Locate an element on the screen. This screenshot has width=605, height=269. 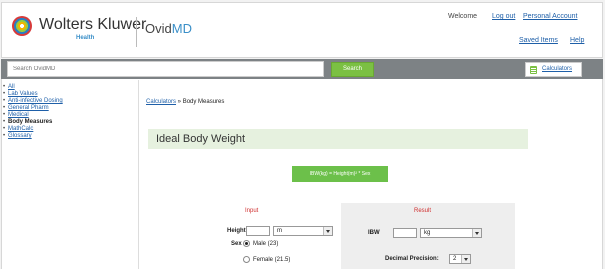
calculators-link: Calculators is located at coordinates (553, 69).